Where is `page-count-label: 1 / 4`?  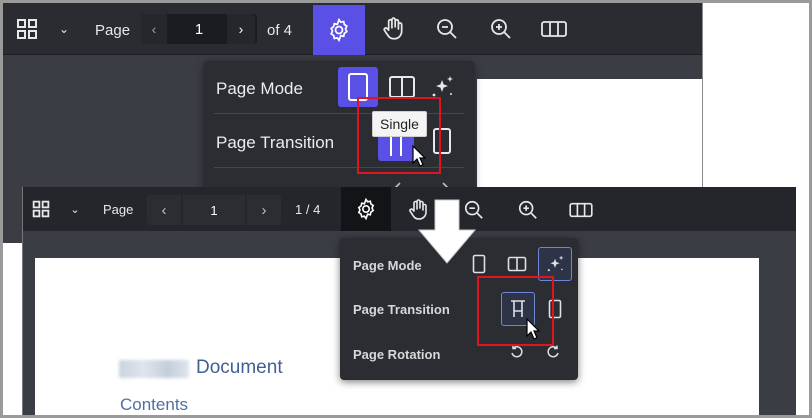 page-count-label: 1 / 4 is located at coordinates (308, 209).